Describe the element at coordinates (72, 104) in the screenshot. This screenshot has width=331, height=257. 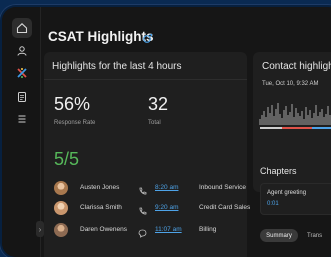
I see `response-rate-value: 56%` at that location.